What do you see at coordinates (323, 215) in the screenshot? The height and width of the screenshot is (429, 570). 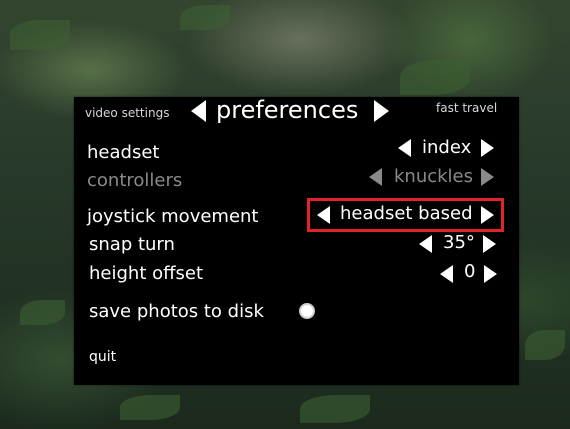 I see `joystick-prev-arrow-icon` at bounding box center [323, 215].